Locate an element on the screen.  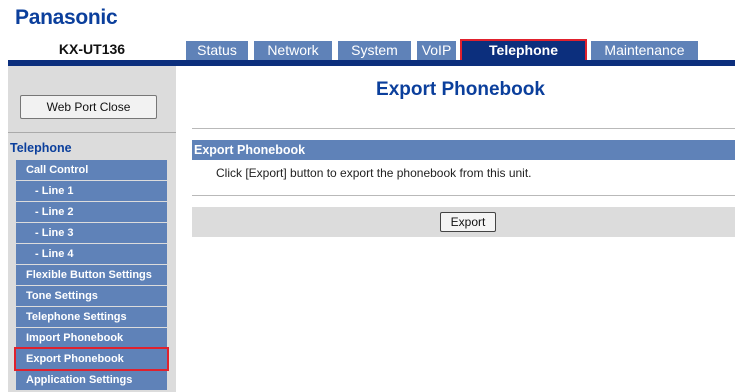
sidebar-item-line-1: - Line 1 is located at coordinates (91, 191).